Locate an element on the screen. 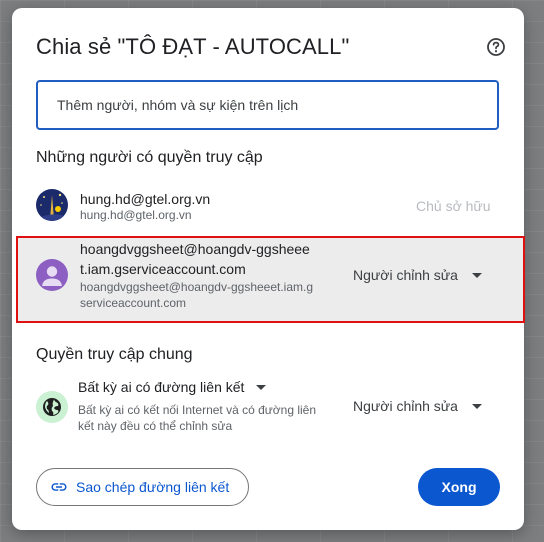 This screenshot has height=542, width=544. person-role-dropdown: Người chỉnh sửa is located at coordinates (417, 275).